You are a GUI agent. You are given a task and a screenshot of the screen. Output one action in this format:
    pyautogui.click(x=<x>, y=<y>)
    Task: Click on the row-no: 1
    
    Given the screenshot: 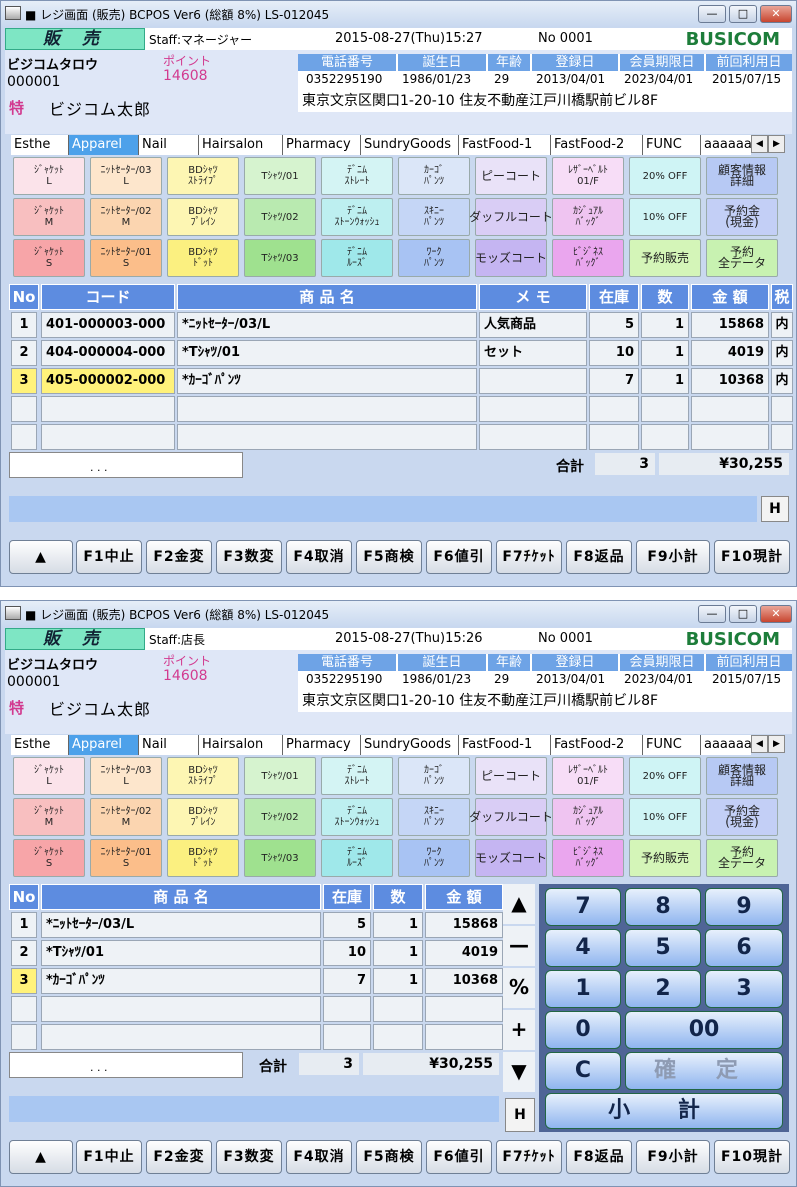 What is the action you would take?
    pyautogui.click(x=24, y=325)
    